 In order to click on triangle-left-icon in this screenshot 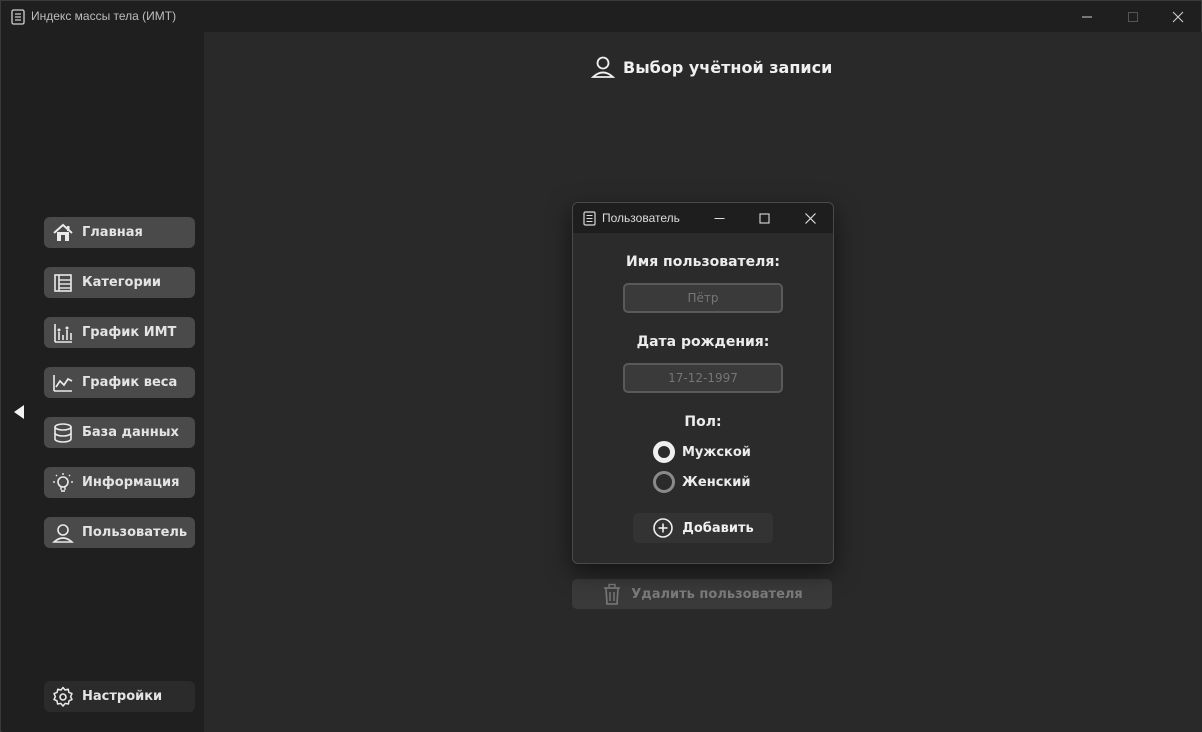, I will do `click(19, 412)`.